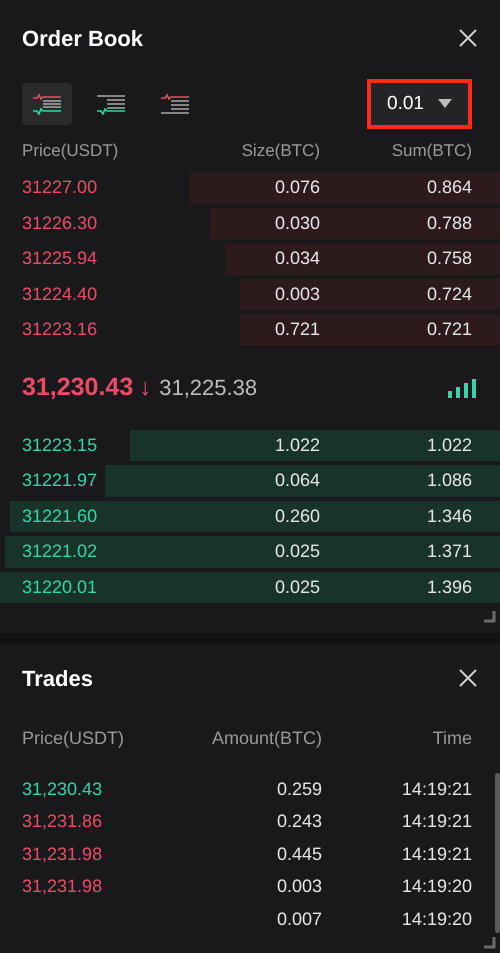  What do you see at coordinates (145, 387) in the screenshot?
I see `arrow-text: ↓` at bounding box center [145, 387].